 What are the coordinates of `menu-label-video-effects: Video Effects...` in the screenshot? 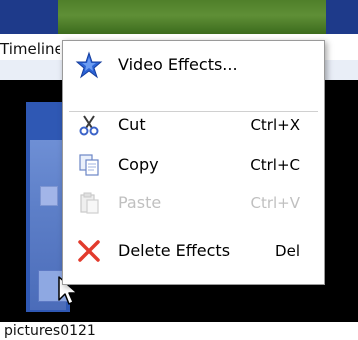 It's located at (178, 64).